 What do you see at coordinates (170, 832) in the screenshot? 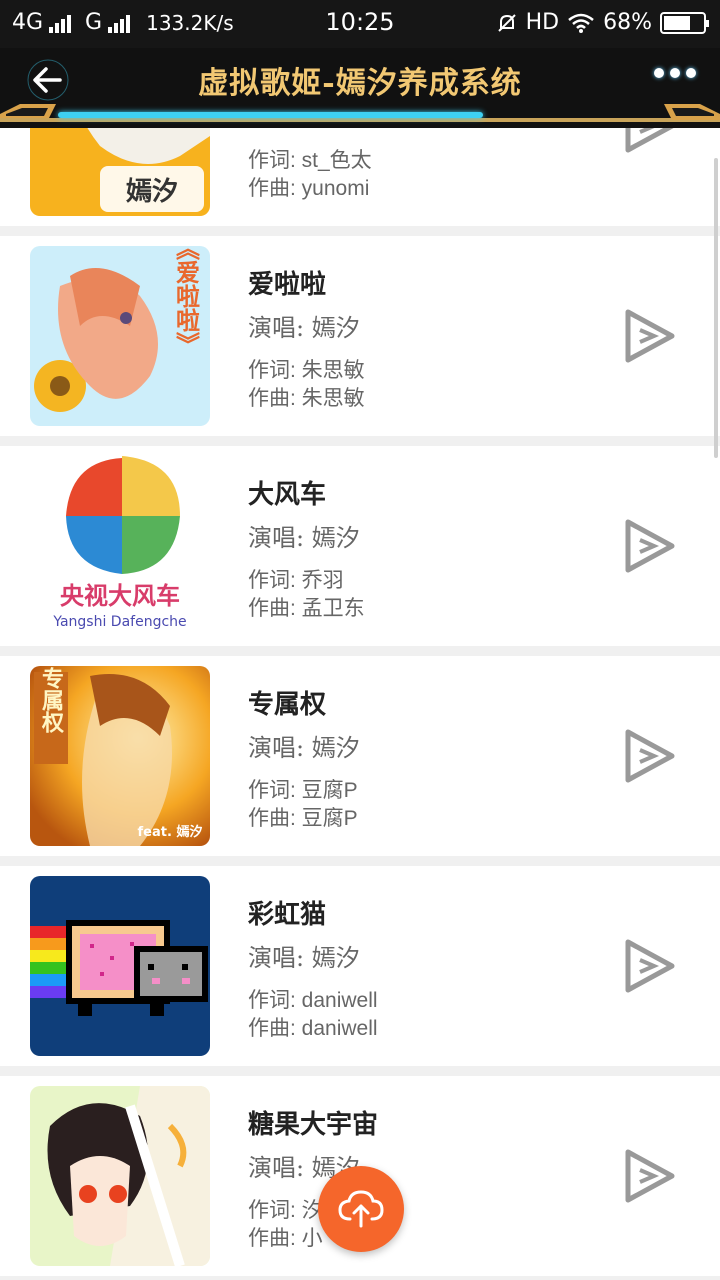
I see `cover-subtext: feat. 嫣汐` at bounding box center [170, 832].